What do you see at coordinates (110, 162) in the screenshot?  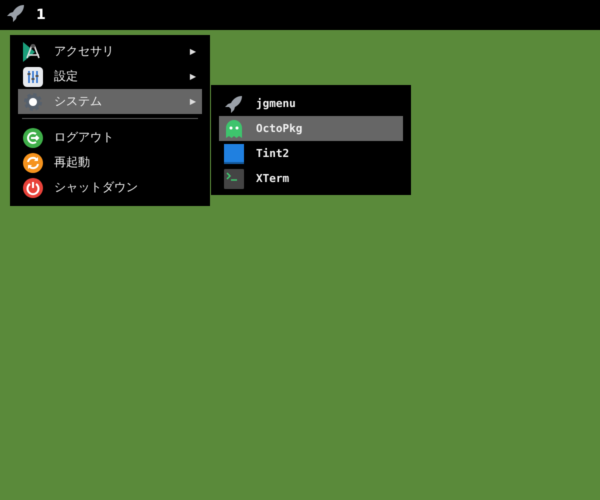 I see `menu-item: 再起動` at bounding box center [110, 162].